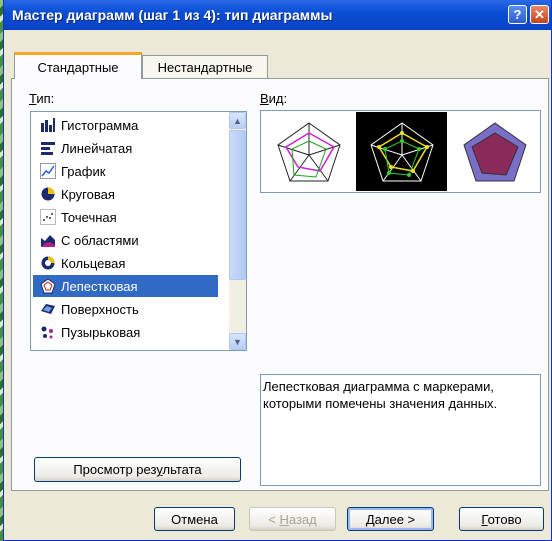 Image resolution: width=552 pixels, height=541 pixels. I want to click on list-item-label: Гистограмма, so click(100, 125).